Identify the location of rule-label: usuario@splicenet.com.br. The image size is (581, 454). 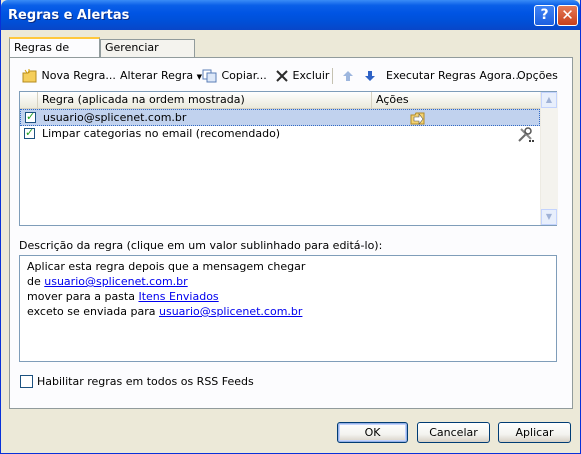
(115, 117).